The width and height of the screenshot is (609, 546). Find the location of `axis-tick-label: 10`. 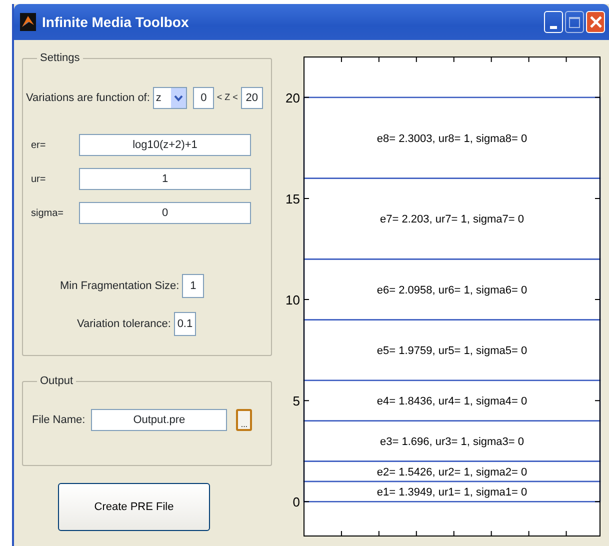

axis-tick-label: 10 is located at coordinates (293, 300).